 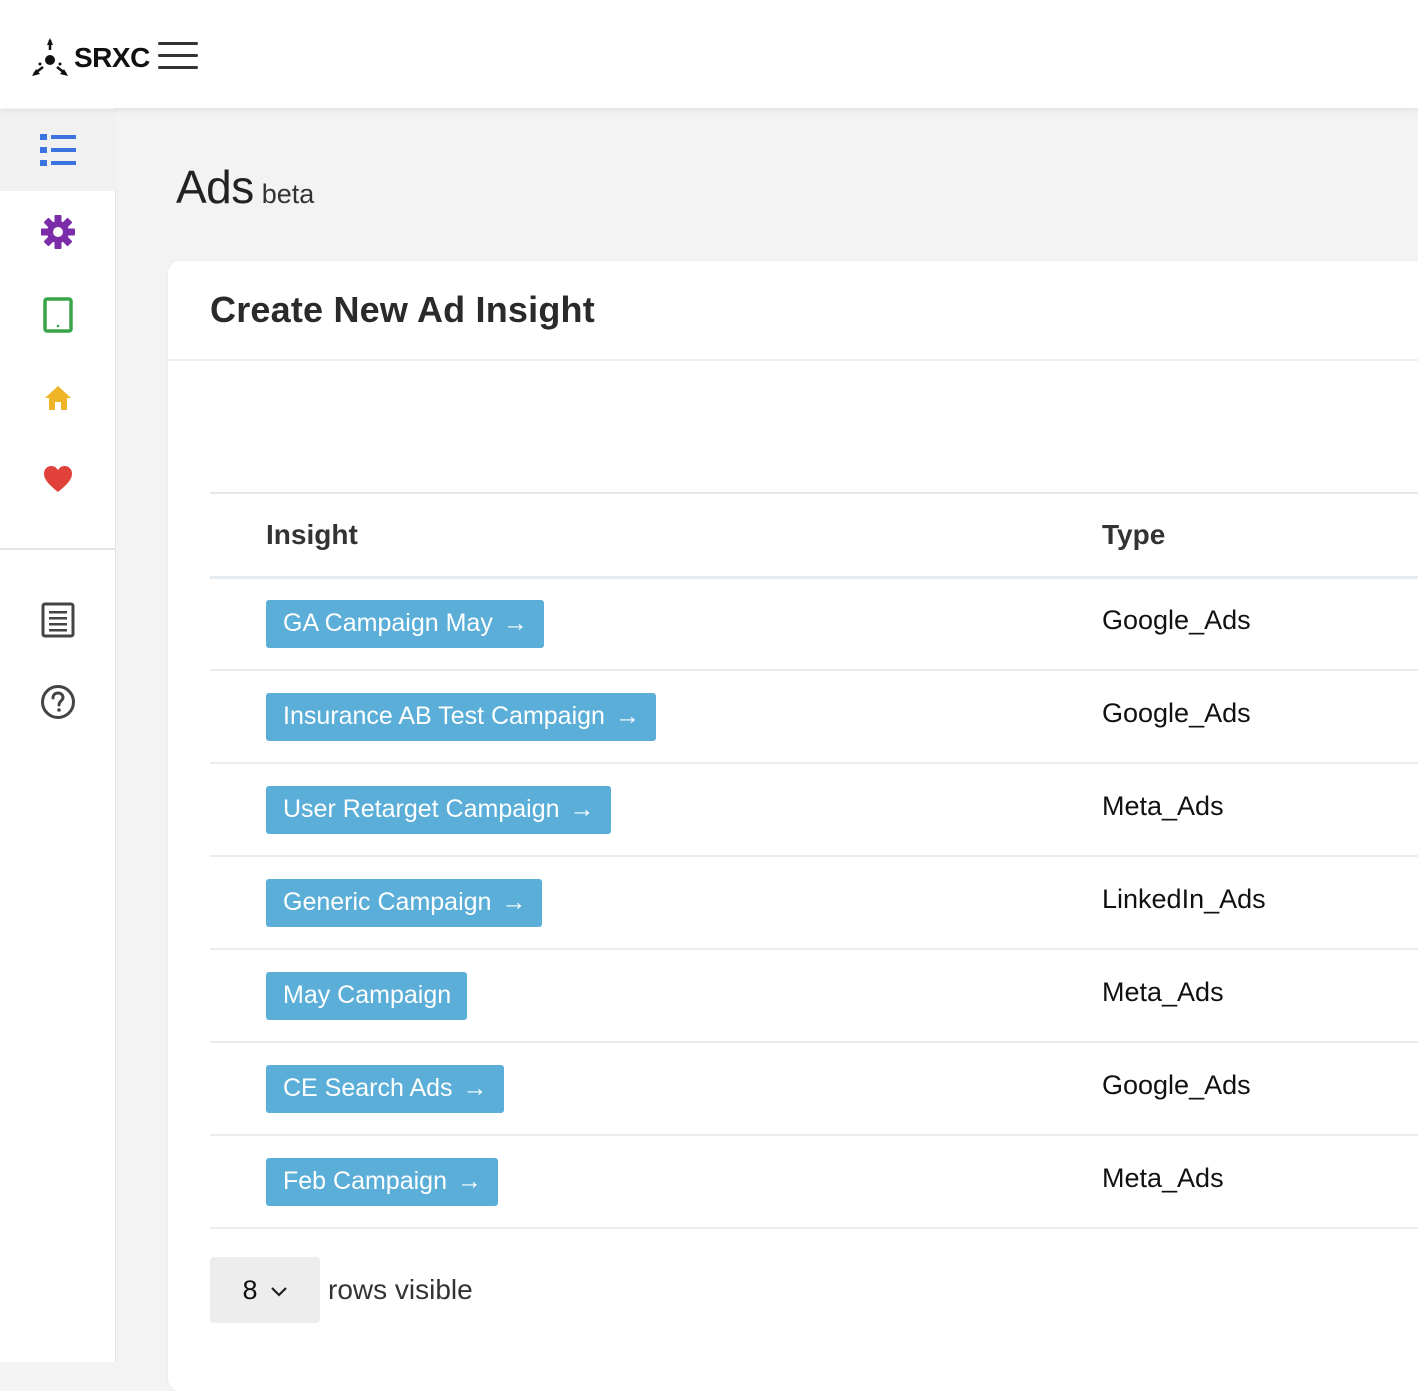 I want to click on menu-toggle-button, so click(x=179, y=58).